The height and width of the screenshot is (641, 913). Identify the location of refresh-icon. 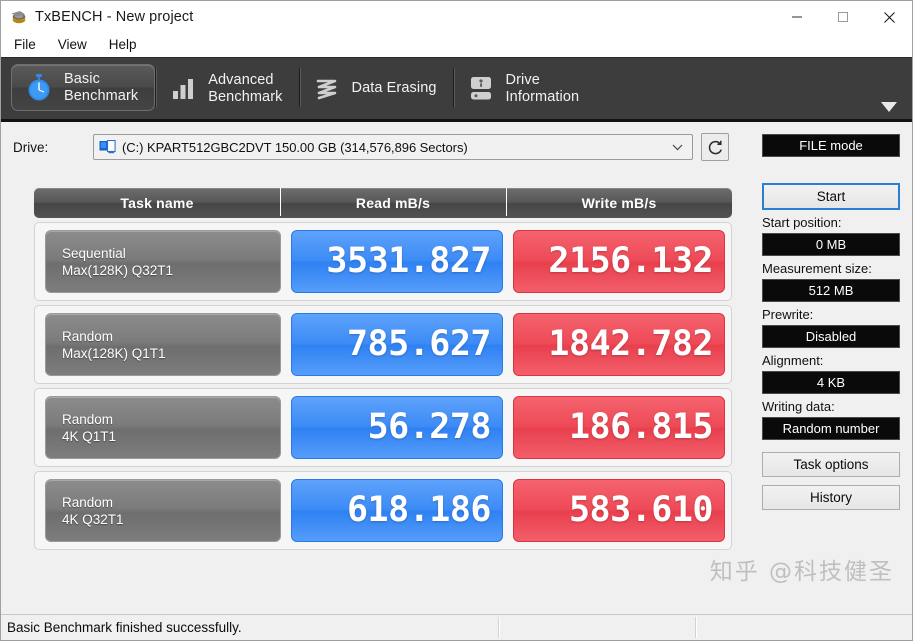
(715, 147).